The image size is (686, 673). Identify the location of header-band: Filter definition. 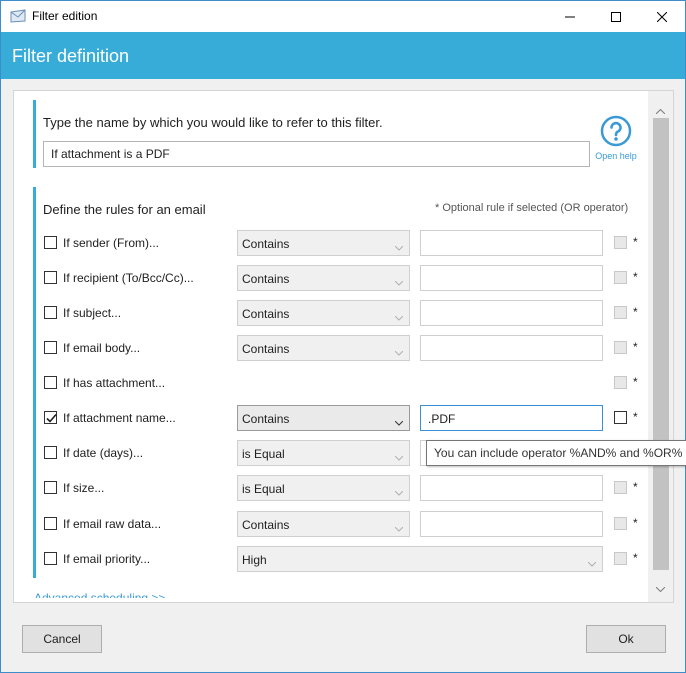
(343, 55).